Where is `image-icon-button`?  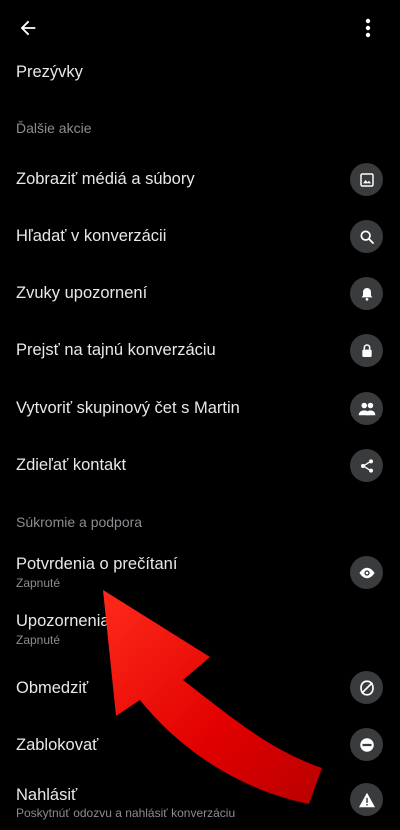
image-icon-button is located at coordinates (366, 179).